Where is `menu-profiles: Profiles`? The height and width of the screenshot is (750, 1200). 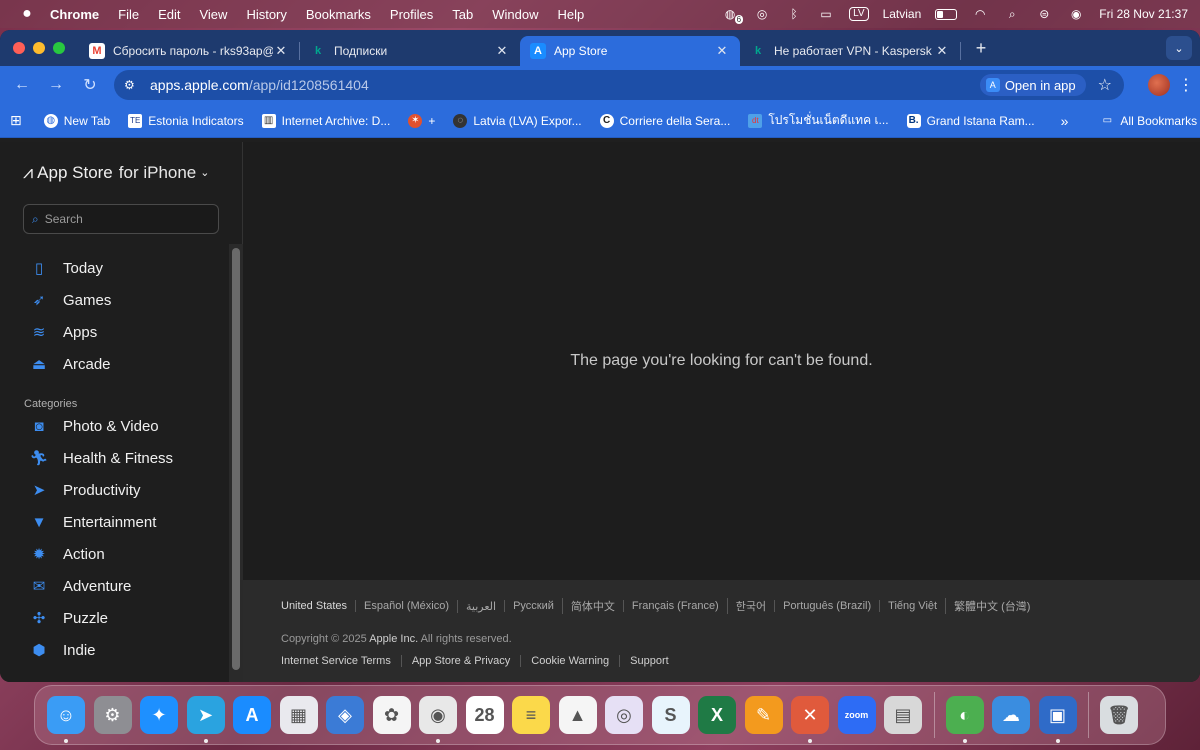 menu-profiles: Profiles is located at coordinates (411, 14).